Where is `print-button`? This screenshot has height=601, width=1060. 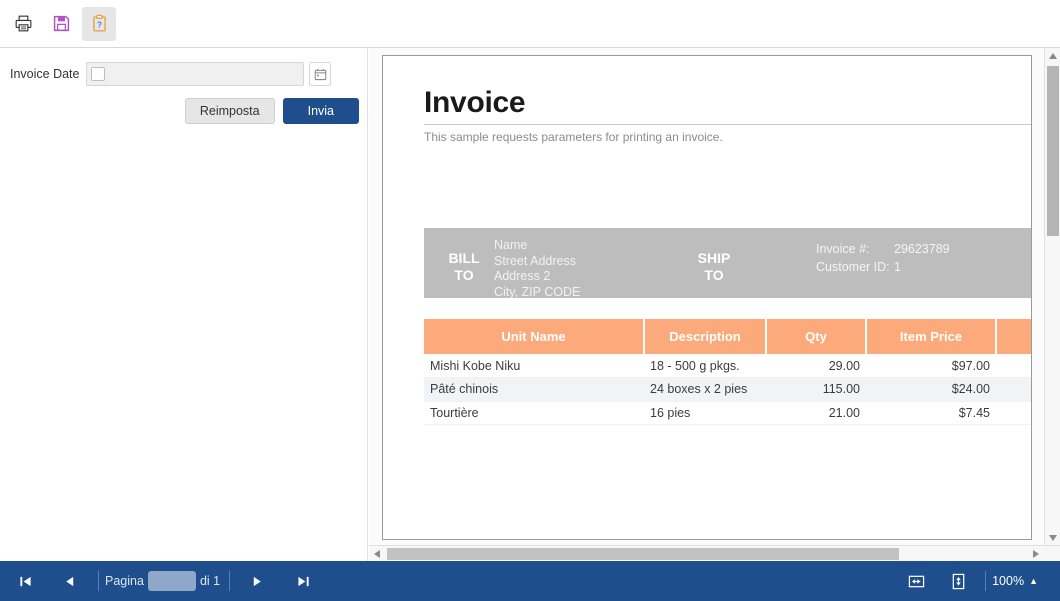 print-button is located at coordinates (23, 24).